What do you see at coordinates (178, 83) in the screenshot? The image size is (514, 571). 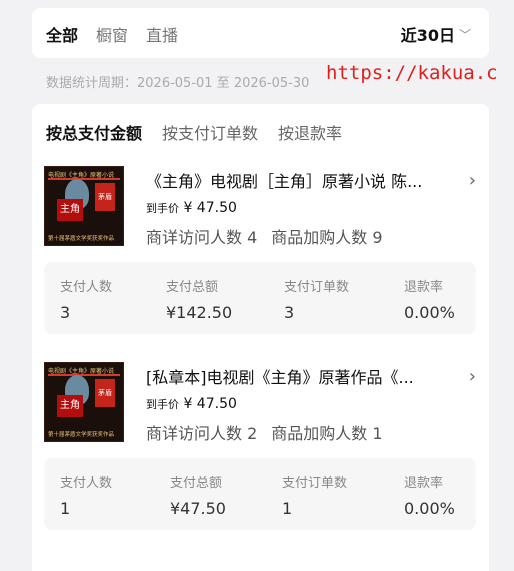 I see `stat-period-text: 数据统计周期：2026-05-01 至 2026-05-30` at bounding box center [178, 83].